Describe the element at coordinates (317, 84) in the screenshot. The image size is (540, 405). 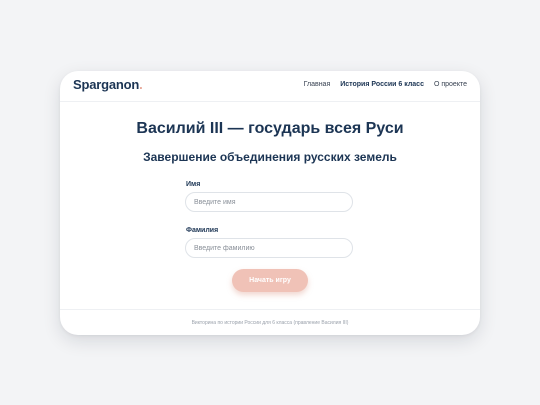
I see `nav-link-home: Главная` at that location.